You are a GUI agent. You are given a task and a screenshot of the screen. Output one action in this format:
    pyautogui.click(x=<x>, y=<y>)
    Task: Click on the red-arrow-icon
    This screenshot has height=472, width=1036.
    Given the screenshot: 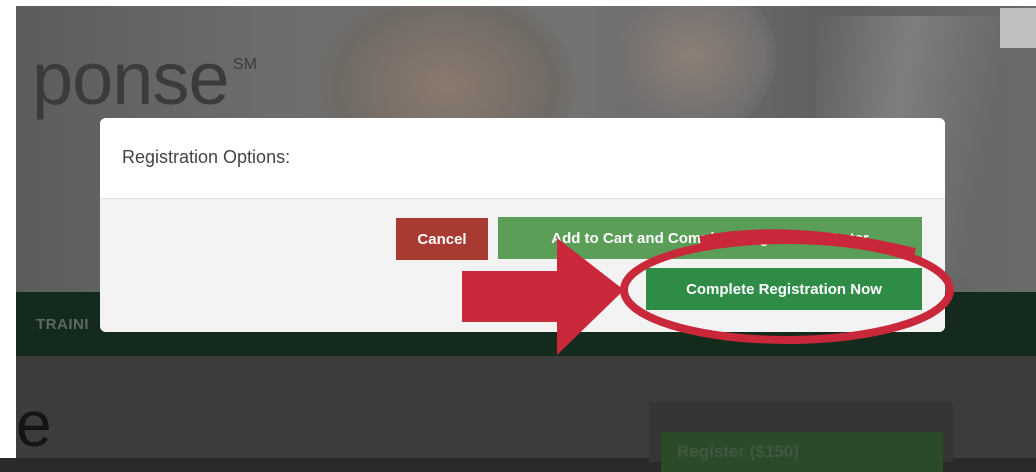 What is the action you would take?
    pyautogui.click(x=543, y=296)
    